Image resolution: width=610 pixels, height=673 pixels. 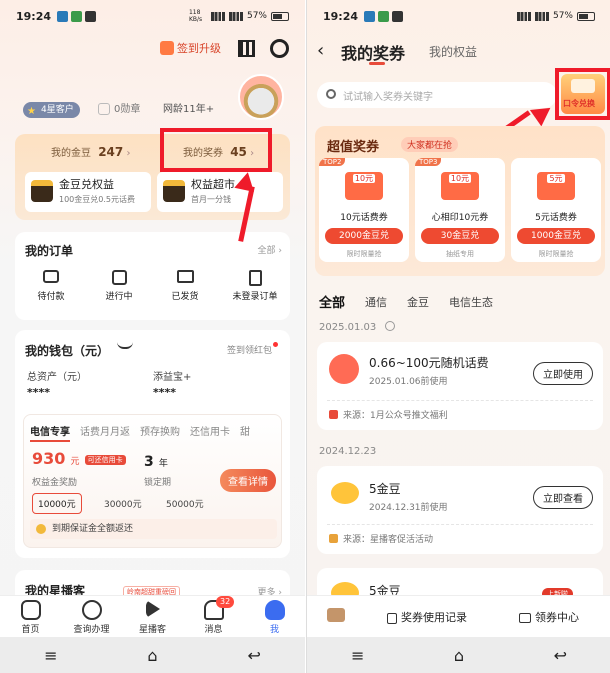 I want to click on group-date: 2024.12.23, so click(x=348, y=451).